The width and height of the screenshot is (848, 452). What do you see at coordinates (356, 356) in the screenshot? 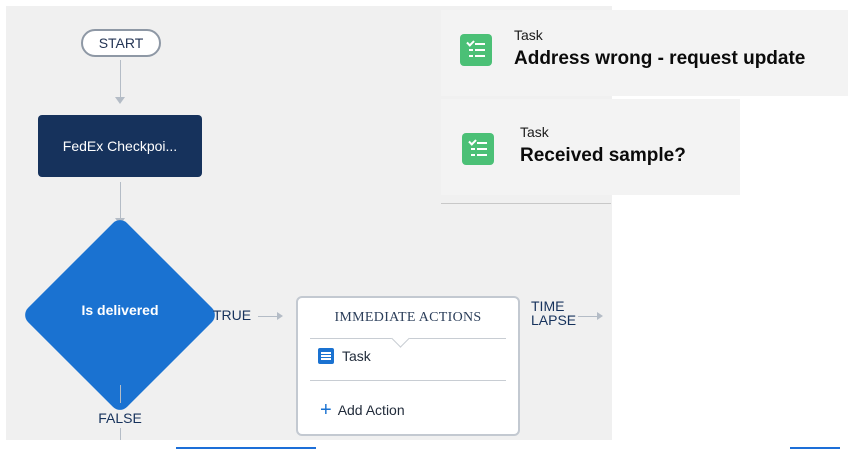
I see `action-item-label: Task` at bounding box center [356, 356].